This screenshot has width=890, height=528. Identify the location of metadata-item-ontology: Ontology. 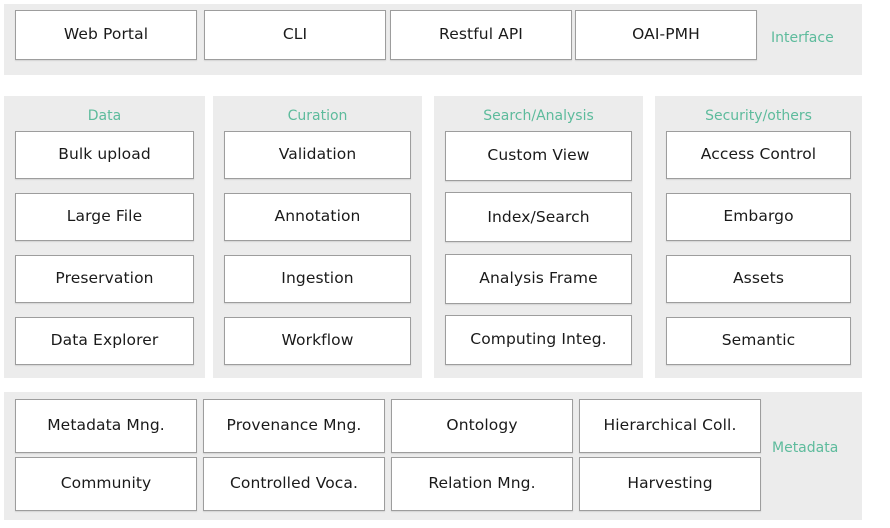
(482, 426).